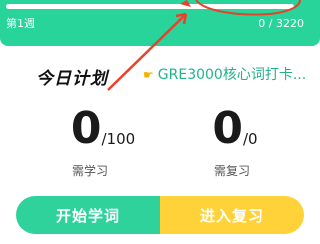  Describe the element at coordinates (148, 75) in the screenshot. I see `pointing-hand-icon: ☛` at that location.